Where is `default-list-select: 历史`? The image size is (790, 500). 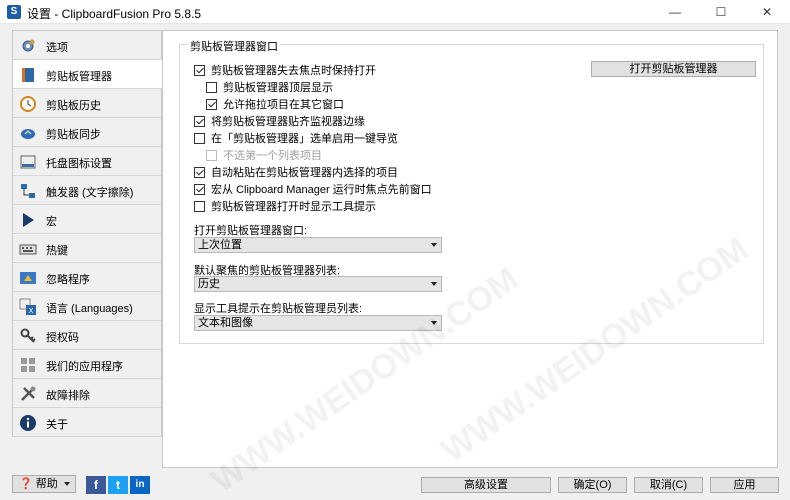
default-list-select: 历史 is located at coordinates (318, 284).